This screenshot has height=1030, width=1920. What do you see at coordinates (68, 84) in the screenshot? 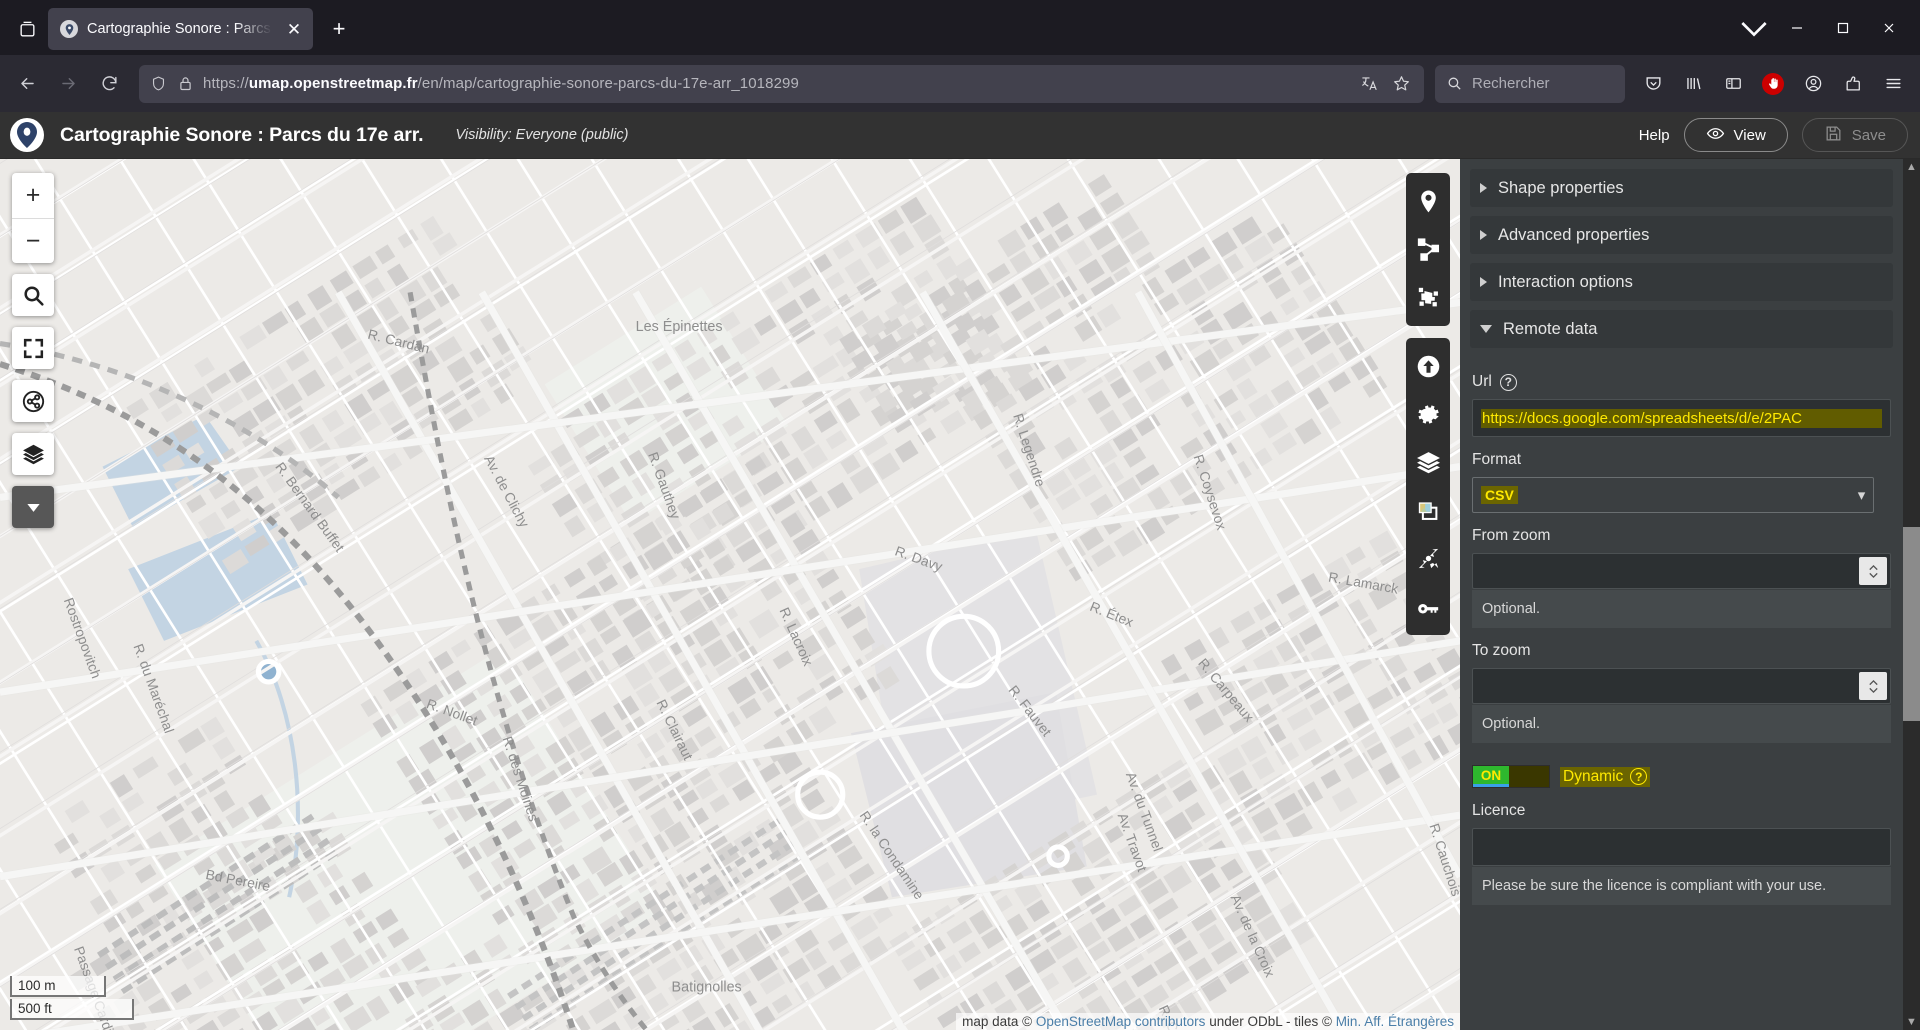
I see `forward-arrow-icon` at bounding box center [68, 84].